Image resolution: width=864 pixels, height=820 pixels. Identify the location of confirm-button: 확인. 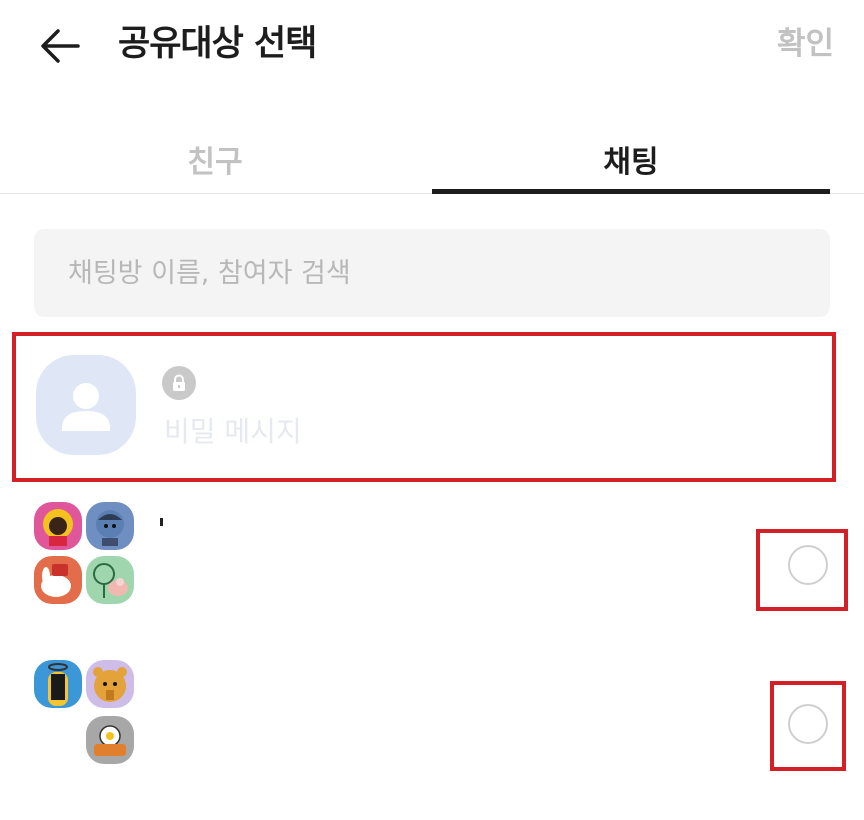
(805, 44).